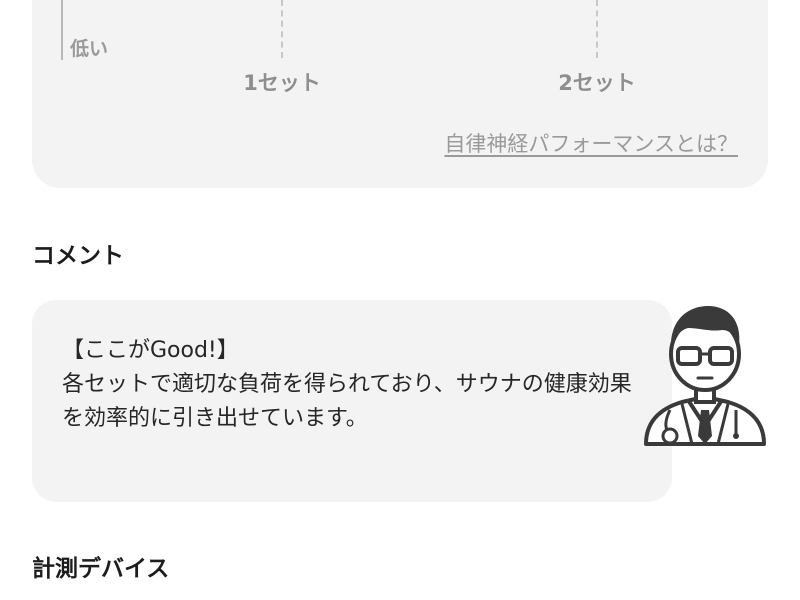 The image size is (800, 600). I want to click on x-tick-label-set-1: 1セット, so click(282, 83).